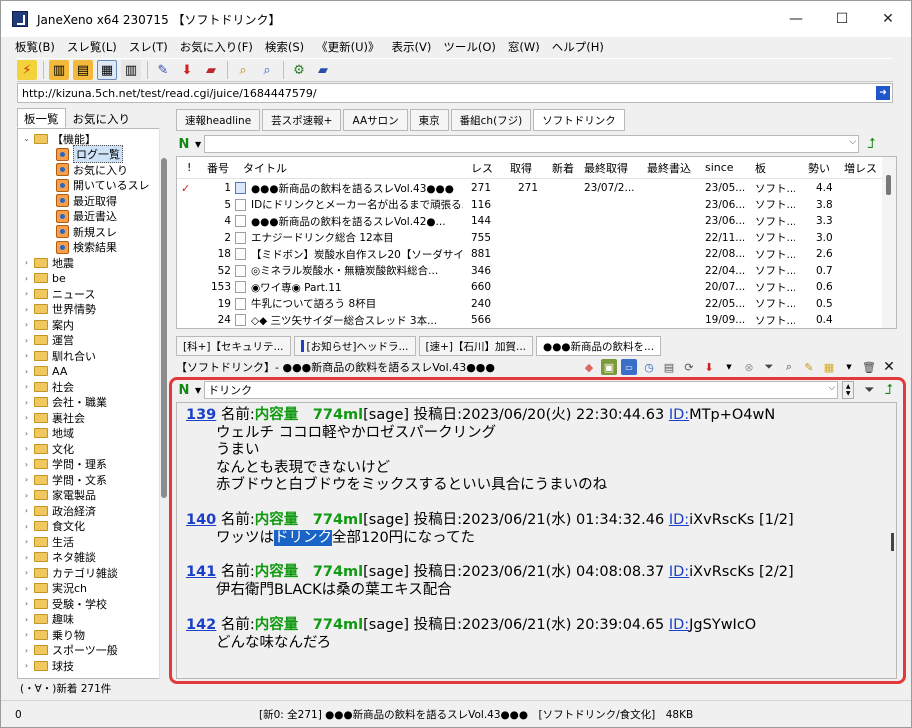 The width and height of the screenshot is (912, 728). What do you see at coordinates (796, 19) in the screenshot?
I see `minimize-button: —` at bounding box center [796, 19].